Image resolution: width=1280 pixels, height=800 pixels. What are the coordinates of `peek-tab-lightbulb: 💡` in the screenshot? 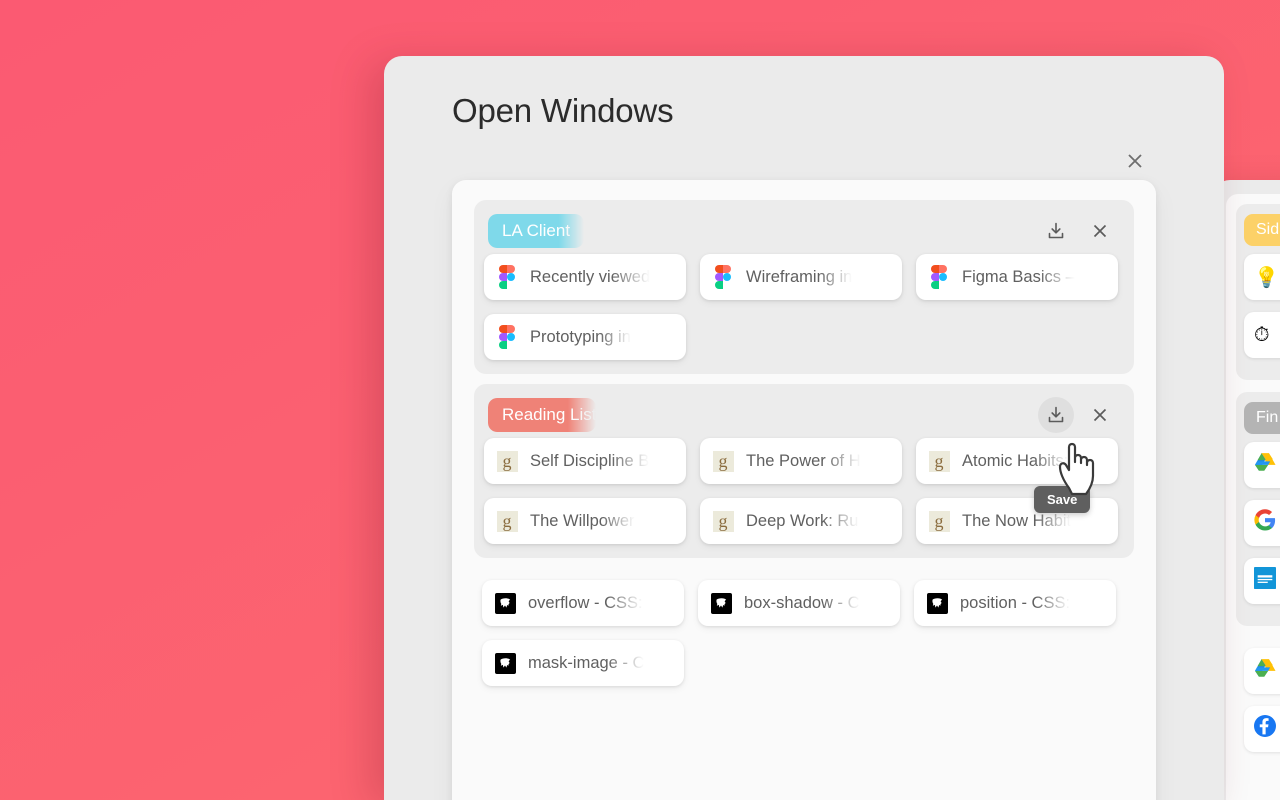 It's located at (1262, 277).